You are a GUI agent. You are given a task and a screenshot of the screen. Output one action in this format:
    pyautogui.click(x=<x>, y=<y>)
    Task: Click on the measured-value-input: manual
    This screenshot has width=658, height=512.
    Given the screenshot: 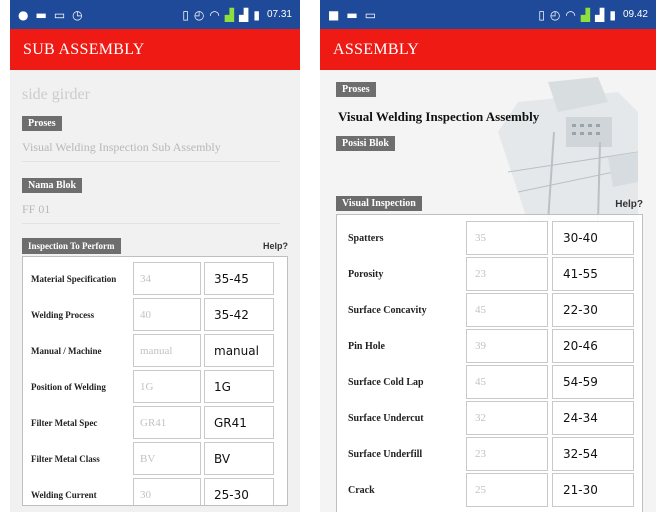 What is the action you would take?
    pyautogui.click(x=167, y=350)
    